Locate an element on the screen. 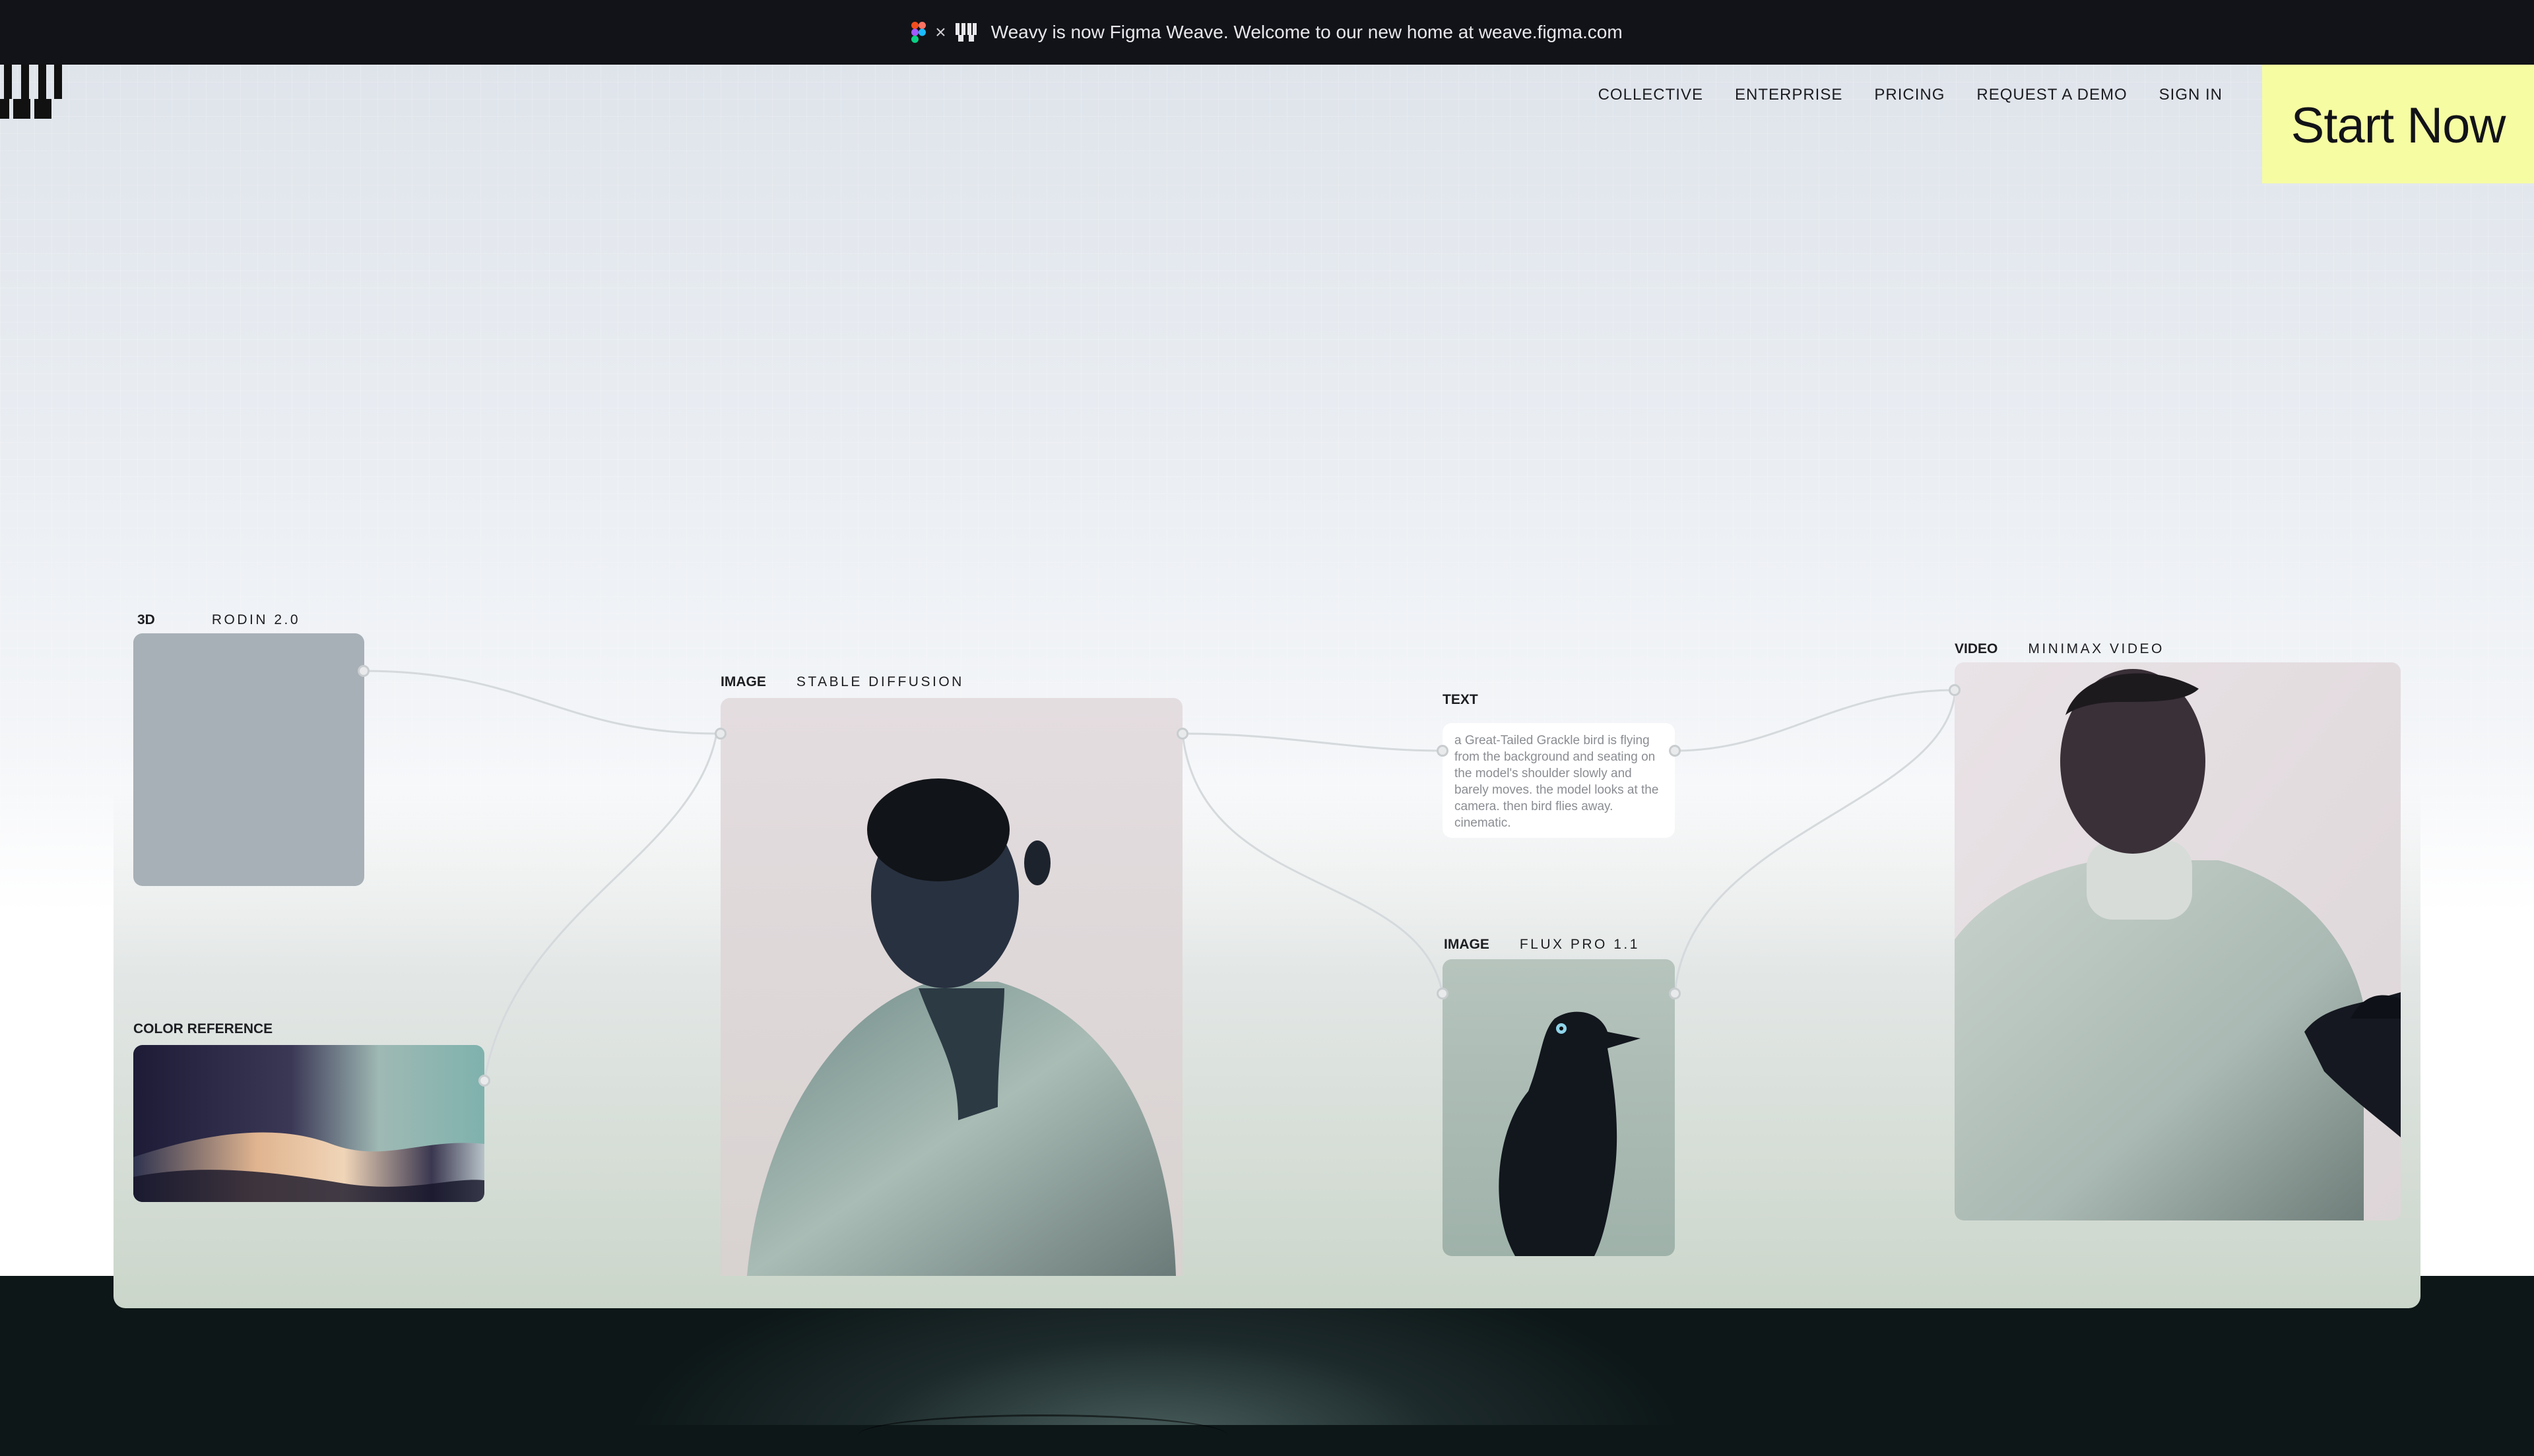 The image size is (2534, 1456). nav-pricing: PRICING is located at coordinates (1909, 95).